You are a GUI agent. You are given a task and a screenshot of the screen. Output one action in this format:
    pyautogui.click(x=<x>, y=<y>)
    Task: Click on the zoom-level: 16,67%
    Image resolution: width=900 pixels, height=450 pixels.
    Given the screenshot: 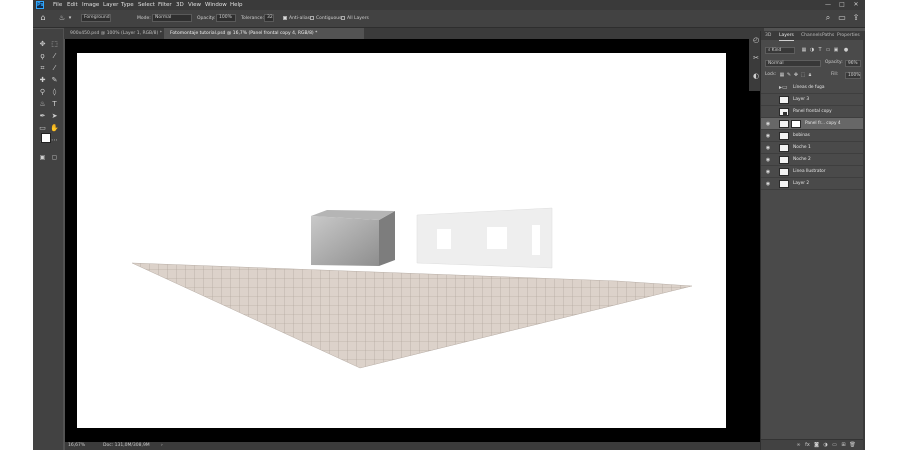 What is the action you would take?
    pyautogui.click(x=76, y=446)
    